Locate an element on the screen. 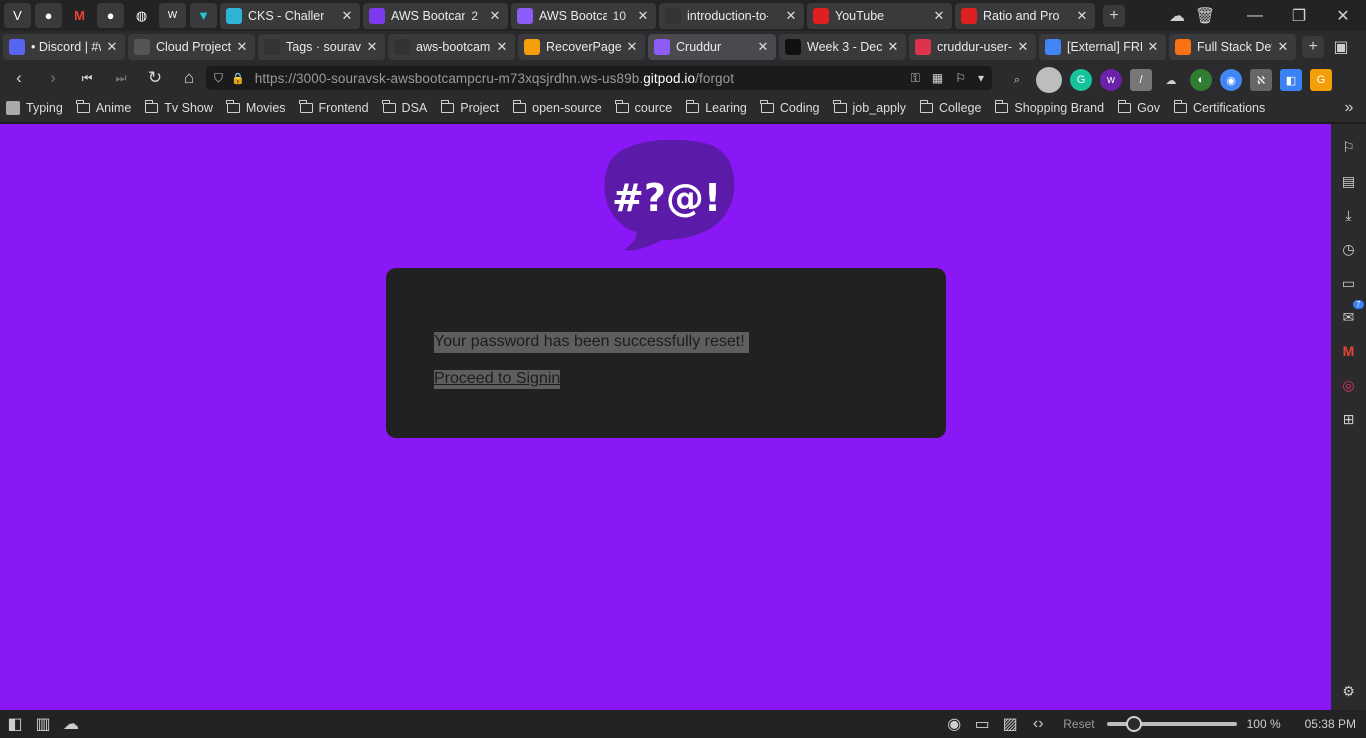 The width and height of the screenshot is (1366, 738). stack-tab-2: Tags · souravs ✕ is located at coordinates (321, 46).